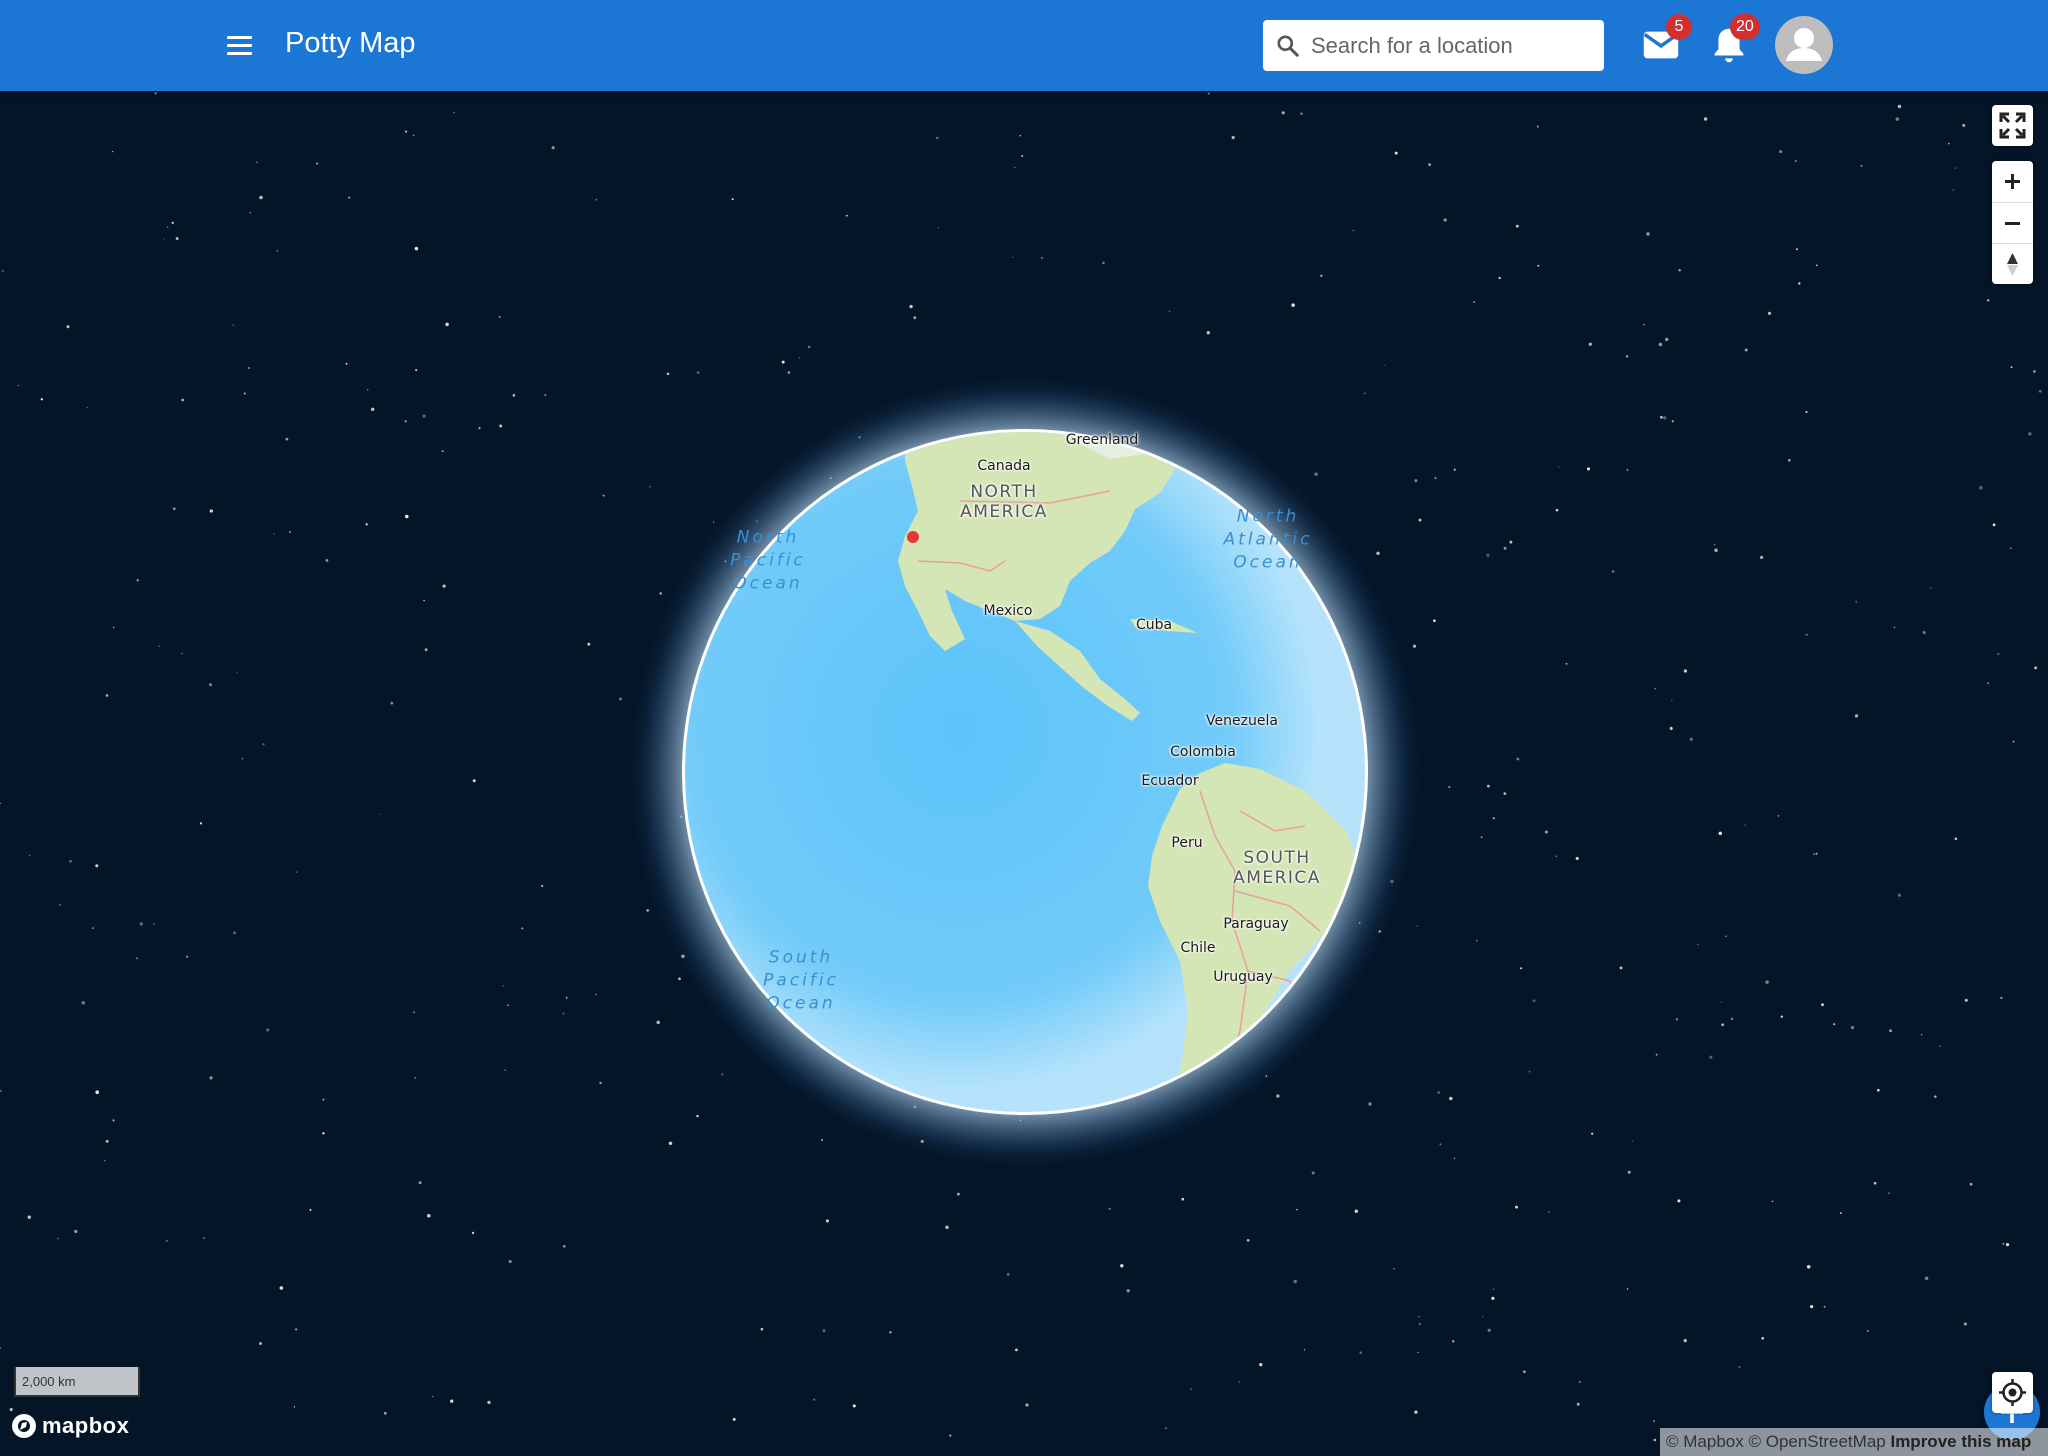 The width and height of the screenshot is (2048, 1456). I want to click on osm-attribution-link: © OpenStreetMap, so click(1816, 1441).